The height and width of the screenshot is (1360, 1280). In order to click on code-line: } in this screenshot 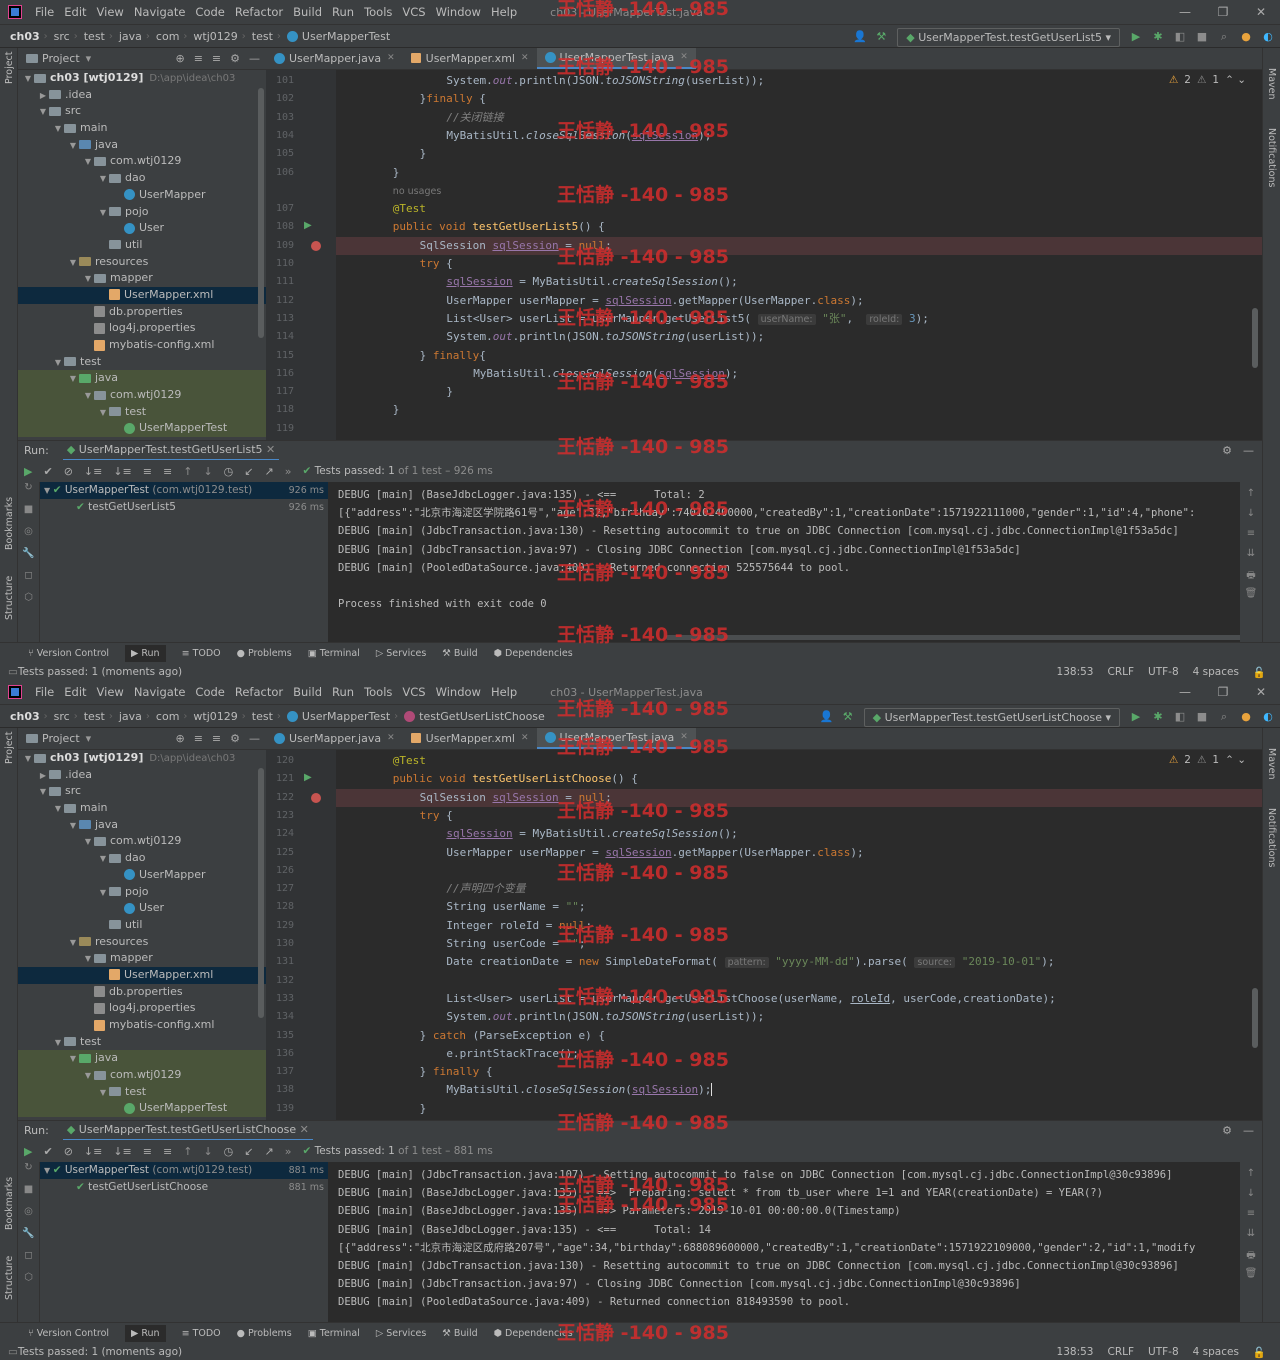, I will do `click(449, 392)`.